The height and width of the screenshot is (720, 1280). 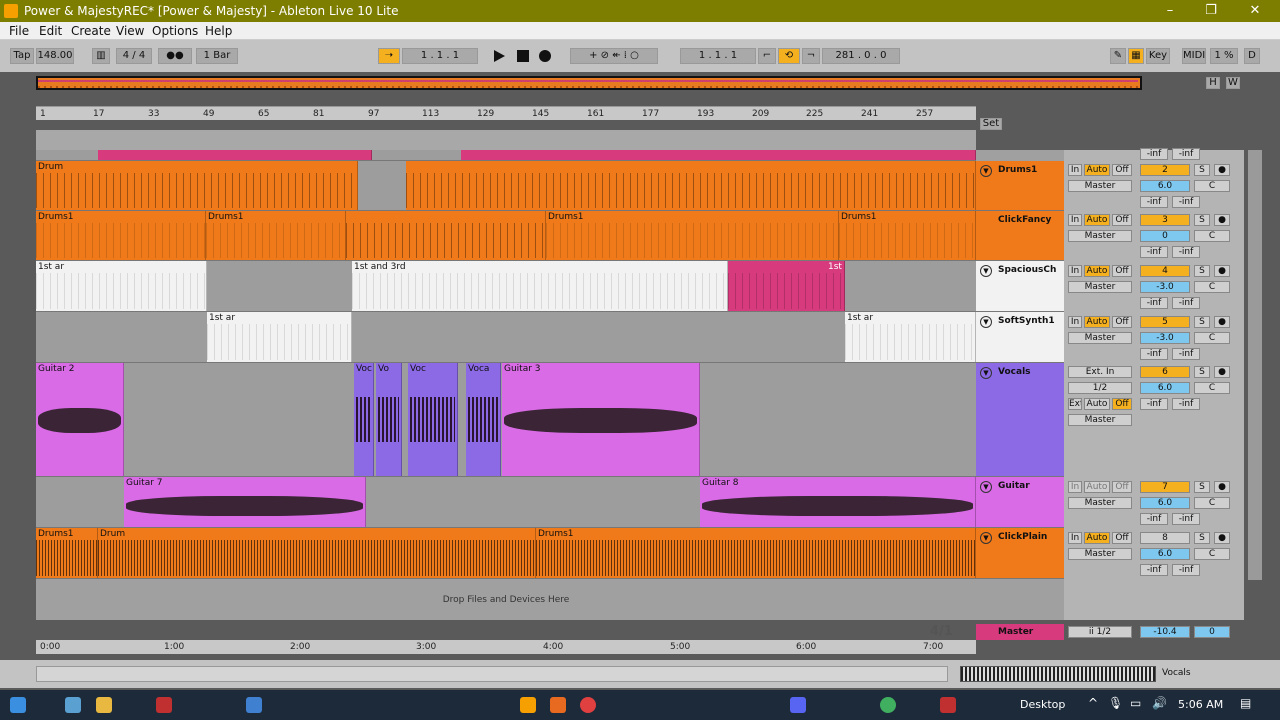 What do you see at coordinates (1136, 56) in the screenshot?
I see `keyboard-icon: ▦` at bounding box center [1136, 56].